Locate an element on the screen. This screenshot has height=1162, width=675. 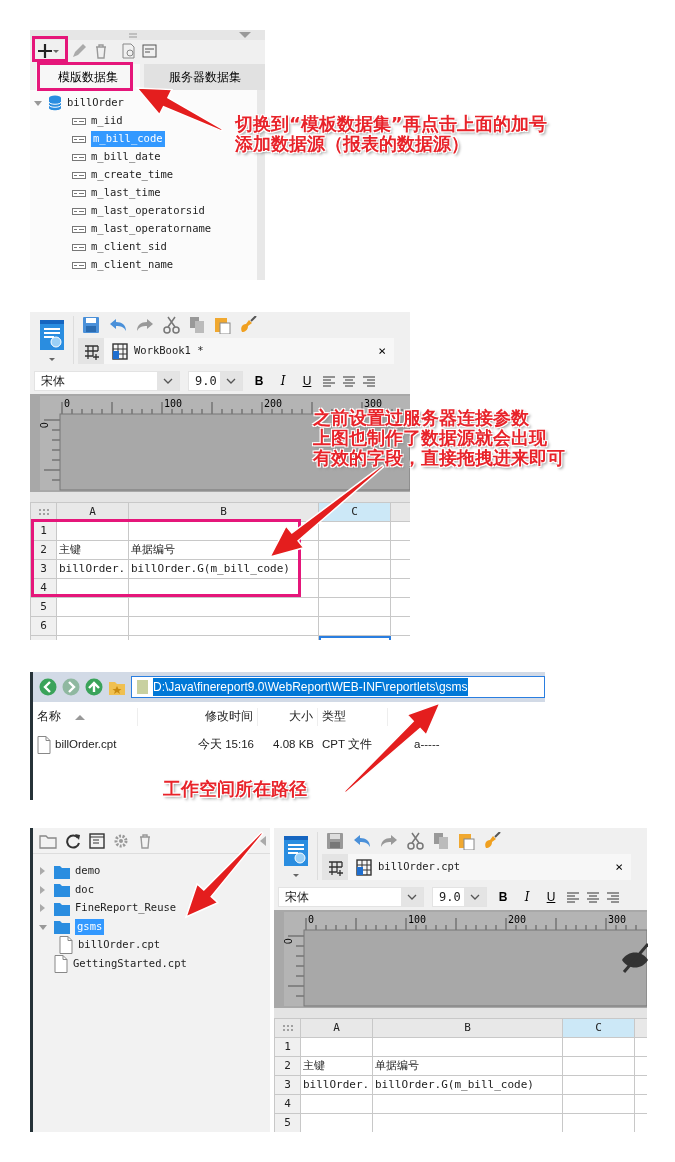
ruler-label: 300 is located at coordinates (617, 919).